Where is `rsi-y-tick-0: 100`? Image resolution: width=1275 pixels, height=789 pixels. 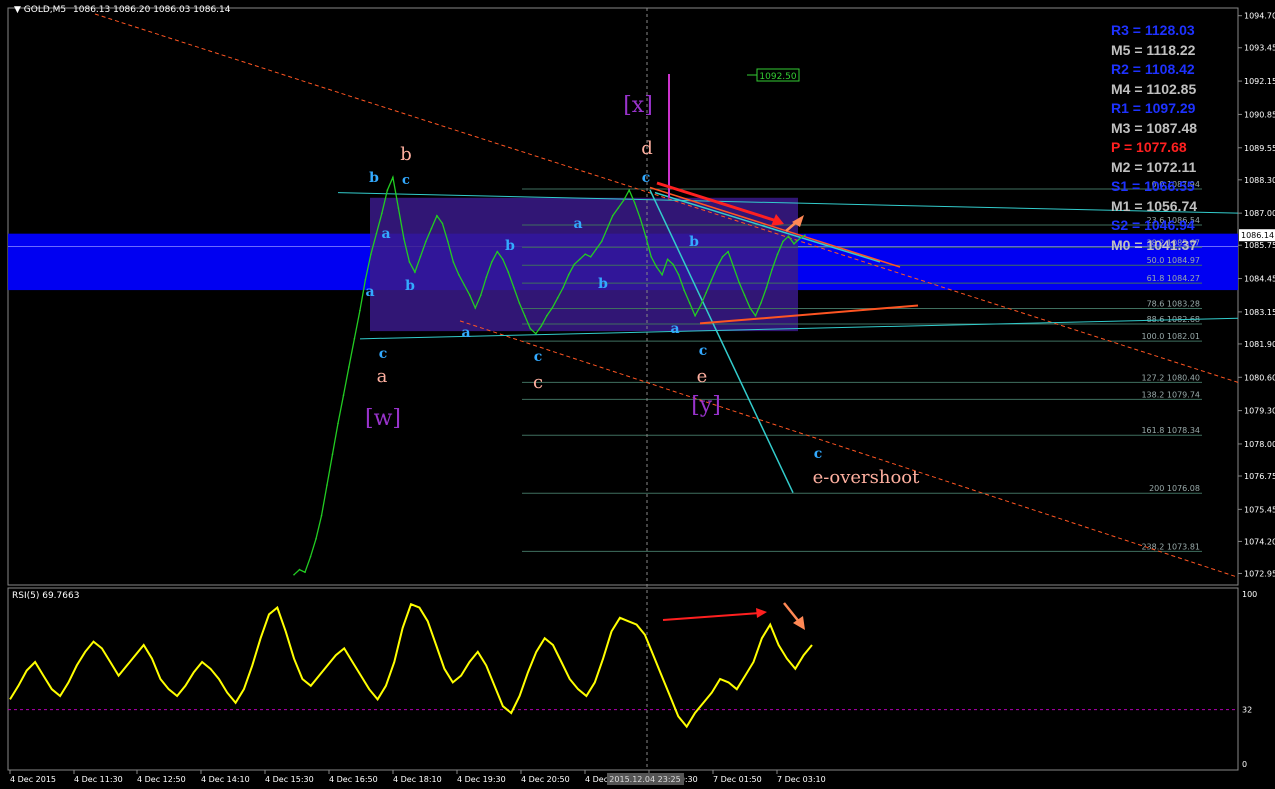
rsi-y-tick-0: 100 is located at coordinates (1249, 594).